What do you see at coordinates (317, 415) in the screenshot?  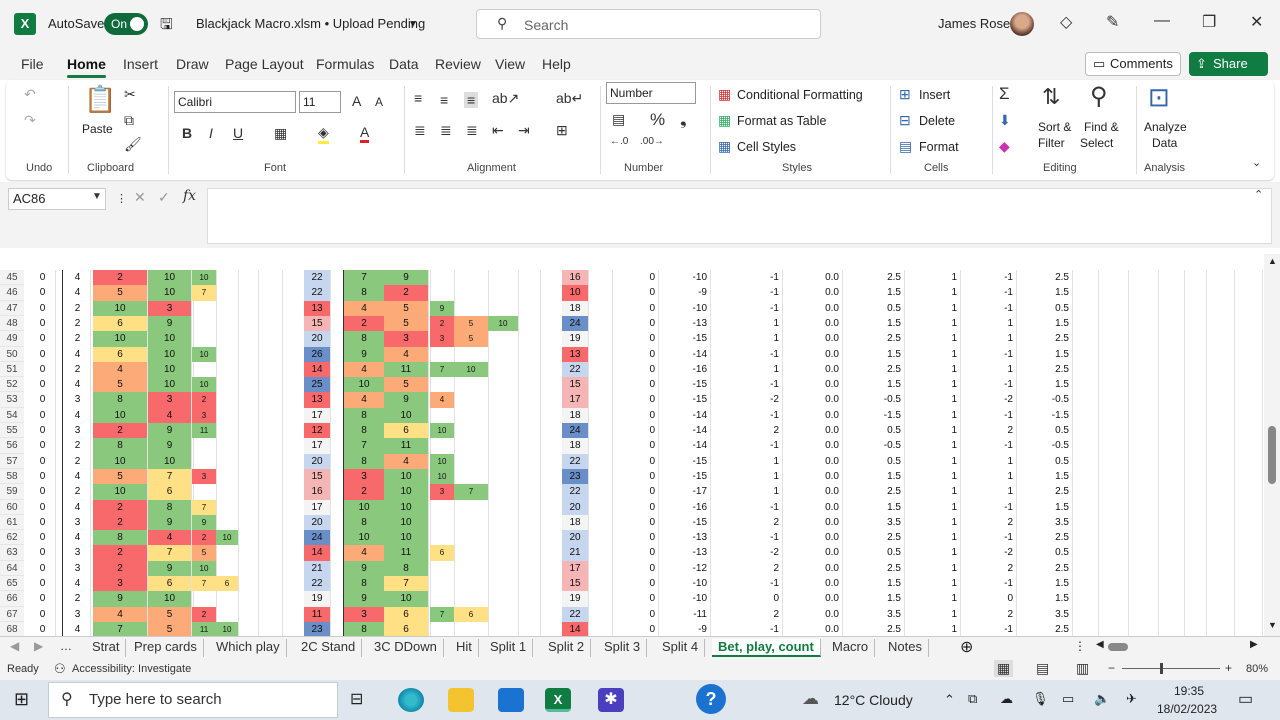 I see `cell-m54: 17` at bounding box center [317, 415].